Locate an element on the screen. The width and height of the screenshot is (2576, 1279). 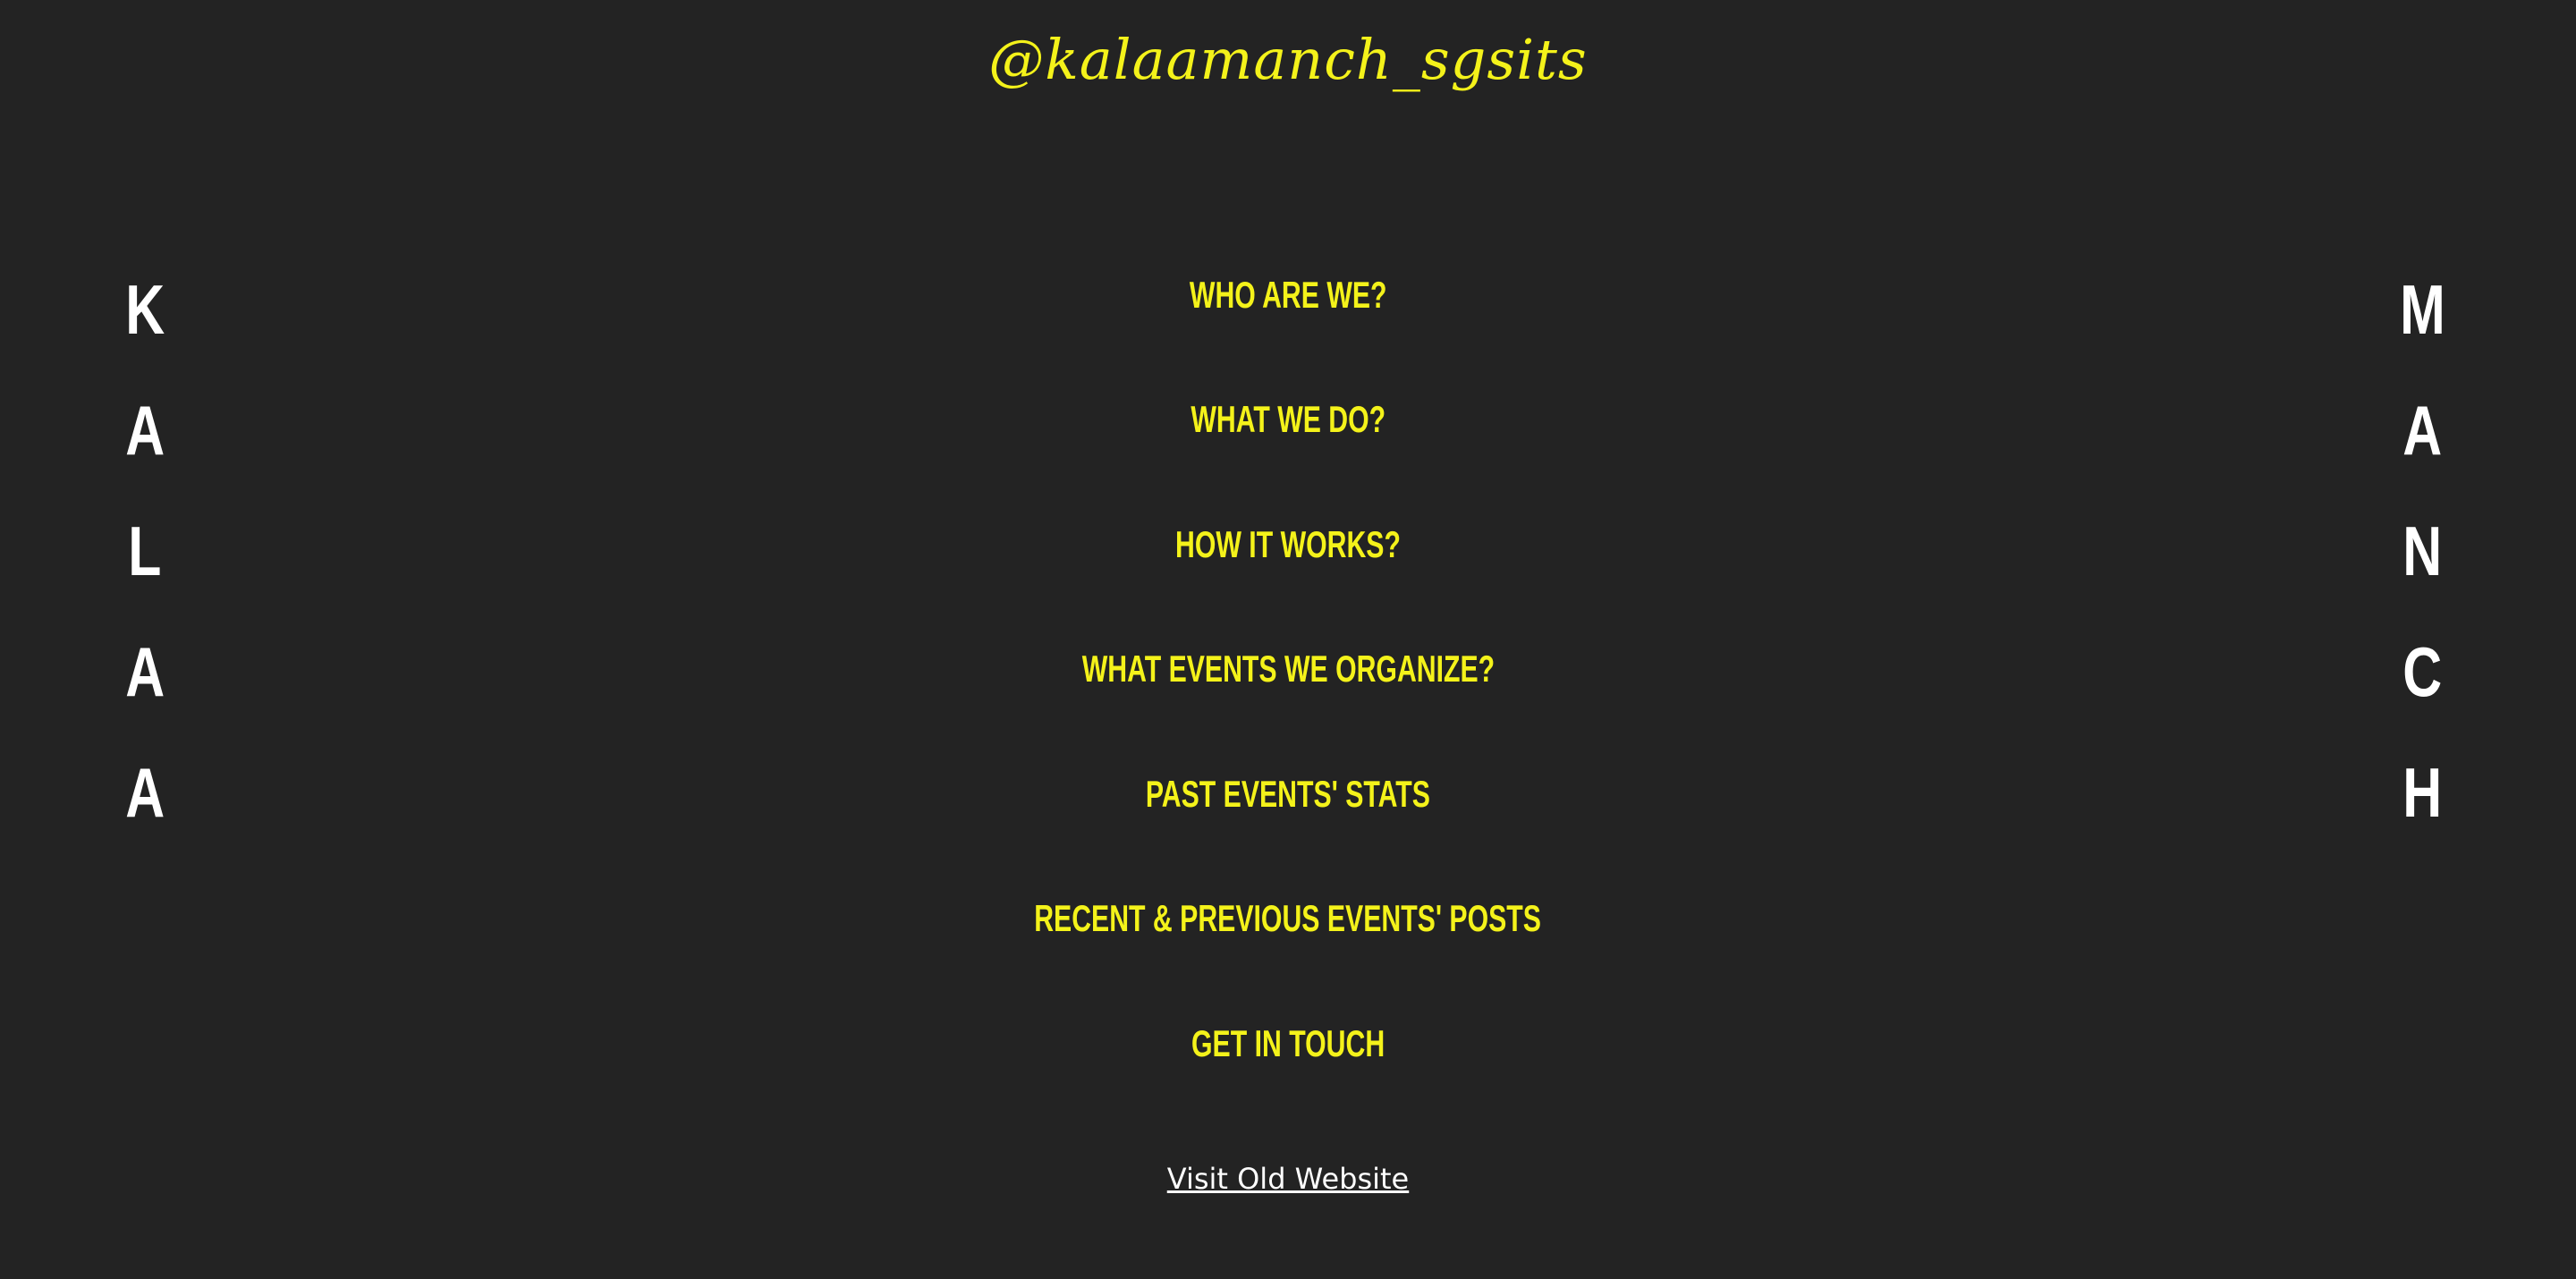
nav-link-how-it-works: HOW IT WORKS? is located at coordinates (1288, 545).